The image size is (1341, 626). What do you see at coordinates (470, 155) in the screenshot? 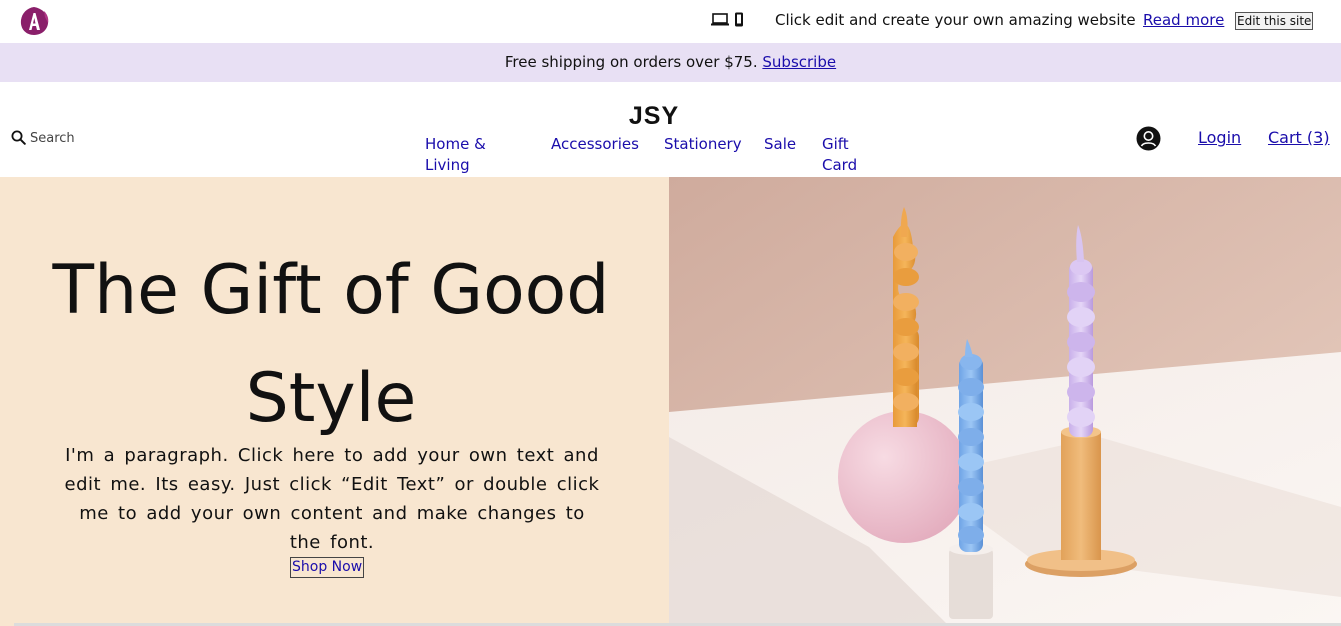
I see `nav-home-living: Home & Living` at bounding box center [470, 155].